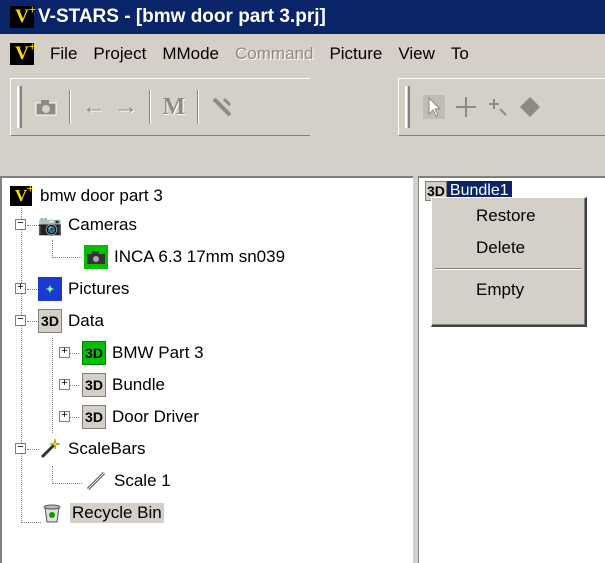 This screenshot has height=563, width=605. What do you see at coordinates (190, 54) in the screenshot?
I see `menu-mmode: MMode` at bounding box center [190, 54].